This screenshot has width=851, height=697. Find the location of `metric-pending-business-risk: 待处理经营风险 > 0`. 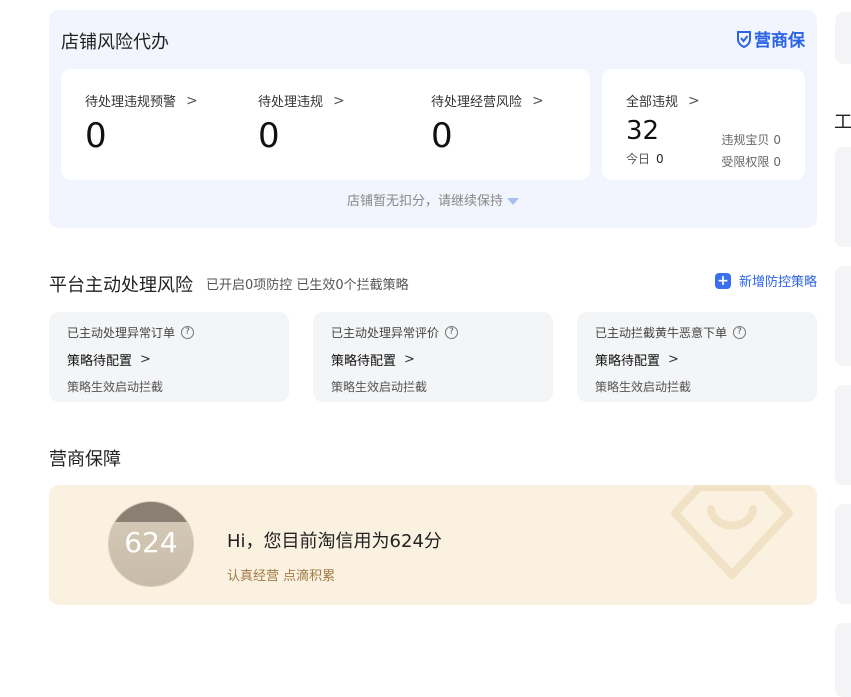

metric-pending-business-risk: 待处理经营风险 > 0 is located at coordinates (487, 124).